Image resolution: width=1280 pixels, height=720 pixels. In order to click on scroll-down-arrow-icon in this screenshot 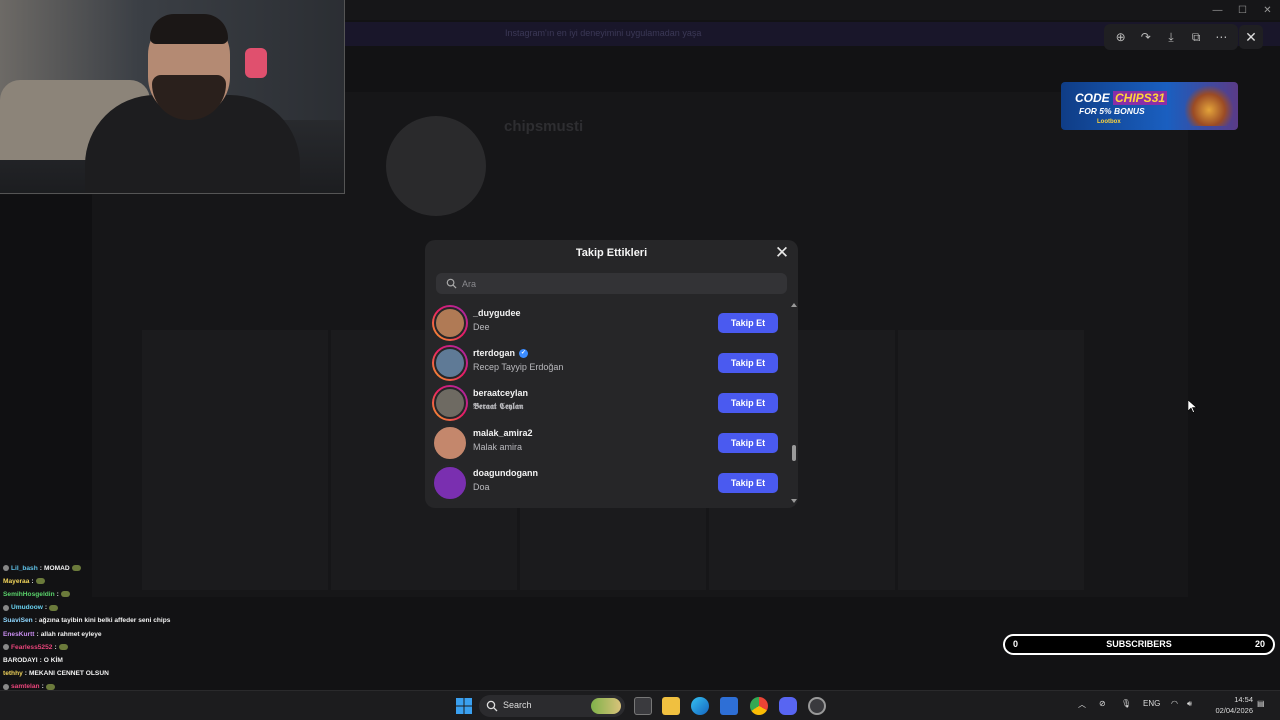, I will do `click(794, 501)`.